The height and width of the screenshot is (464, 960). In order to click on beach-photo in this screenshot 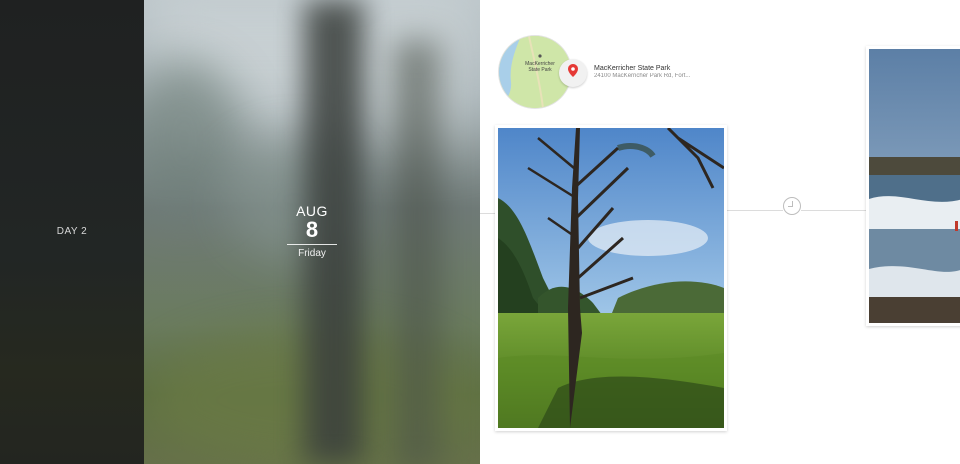, I will do `click(914, 186)`.